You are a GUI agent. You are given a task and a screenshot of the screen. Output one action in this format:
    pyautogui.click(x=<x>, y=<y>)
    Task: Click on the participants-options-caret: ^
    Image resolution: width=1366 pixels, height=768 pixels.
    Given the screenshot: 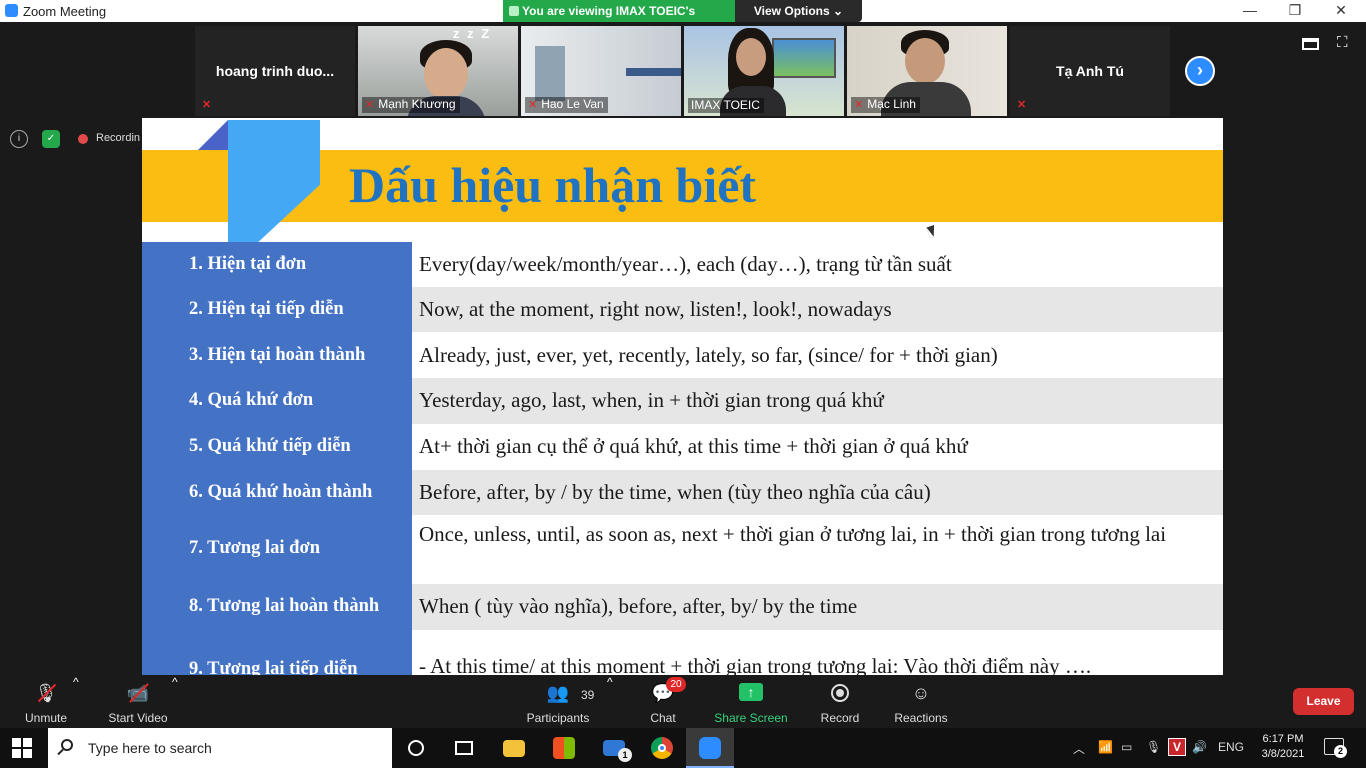 What is the action you would take?
    pyautogui.click(x=610, y=701)
    